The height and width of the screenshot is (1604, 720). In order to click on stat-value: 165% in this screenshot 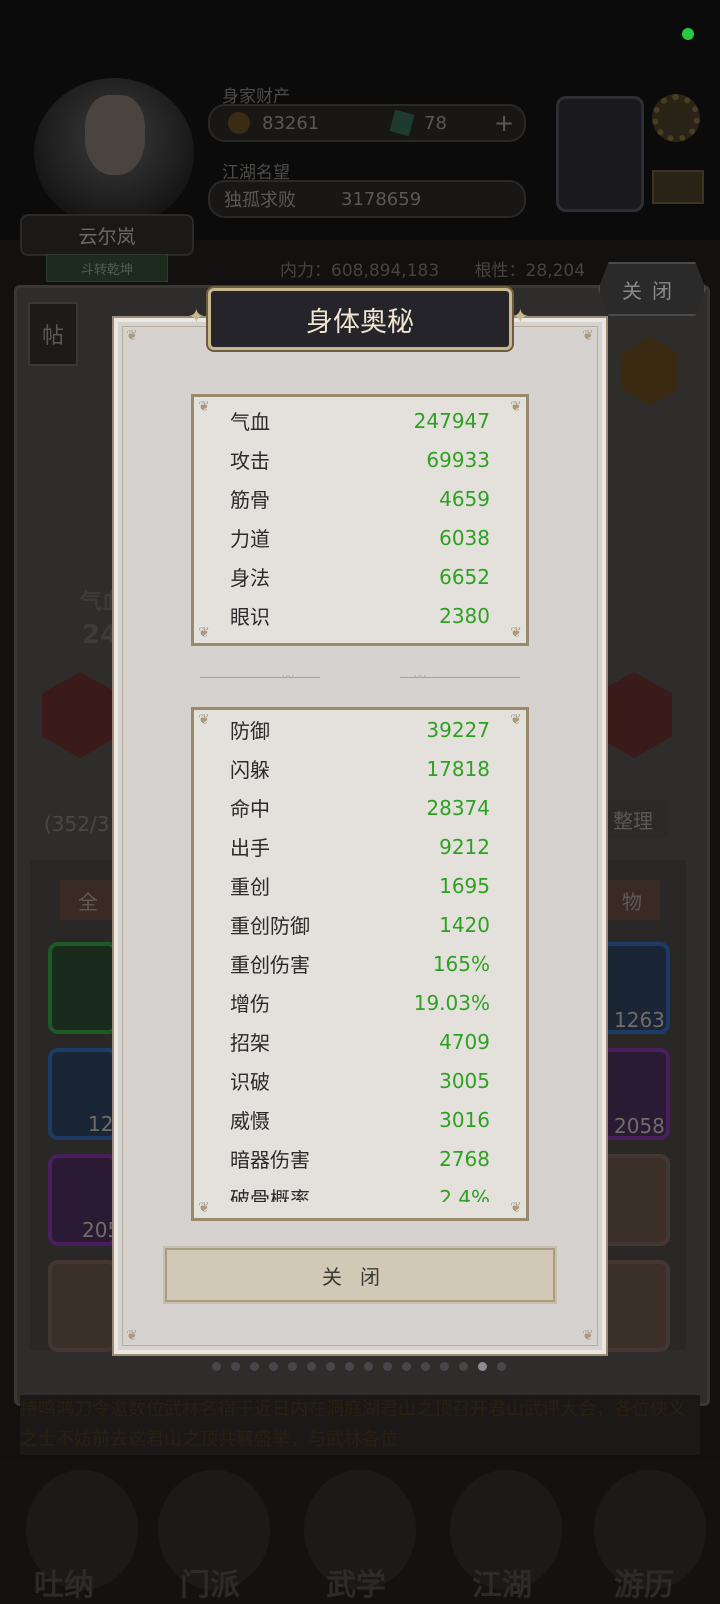, I will do `click(461, 963)`.